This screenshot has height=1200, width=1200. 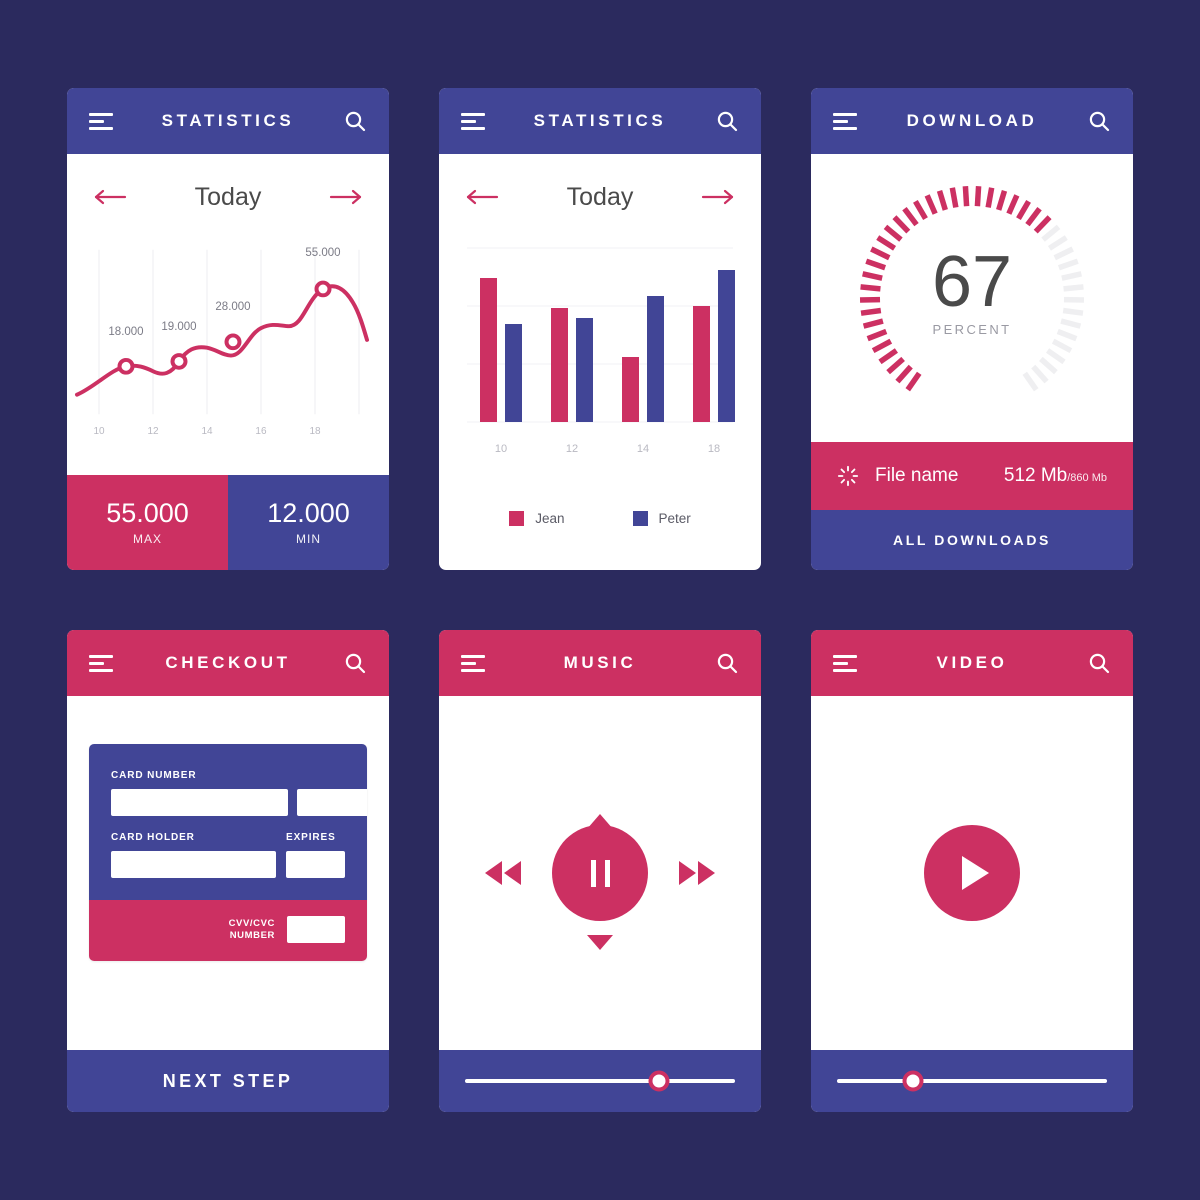 I want to click on appbar-music: MUSIC, so click(x=600, y=663).